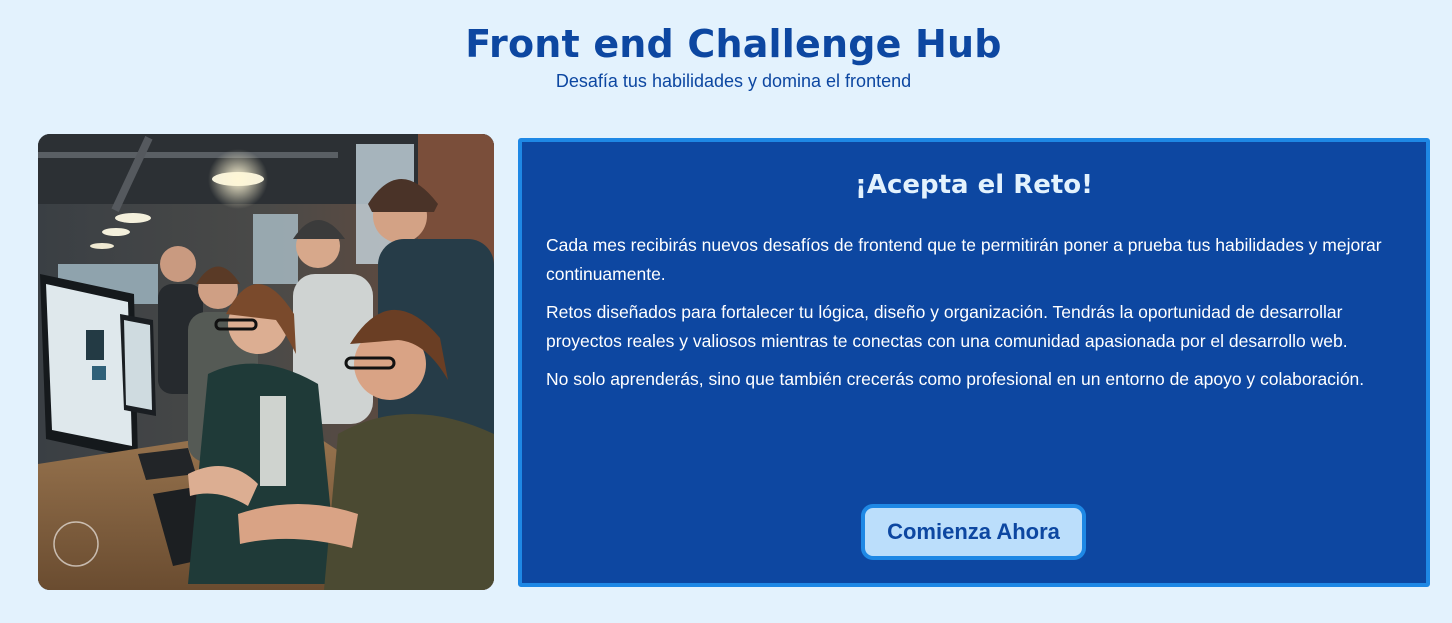 This screenshot has width=1452, height=623. I want to click on page-title: Front end Challenge Hub, so click(733, 44).